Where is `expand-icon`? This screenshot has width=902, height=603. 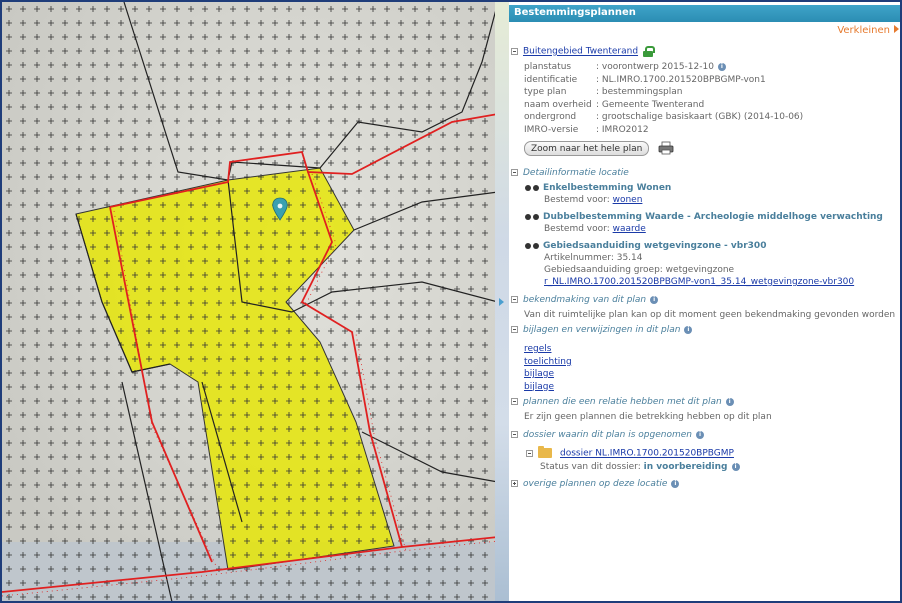 expand-icon is located at coordinates (514, 483).